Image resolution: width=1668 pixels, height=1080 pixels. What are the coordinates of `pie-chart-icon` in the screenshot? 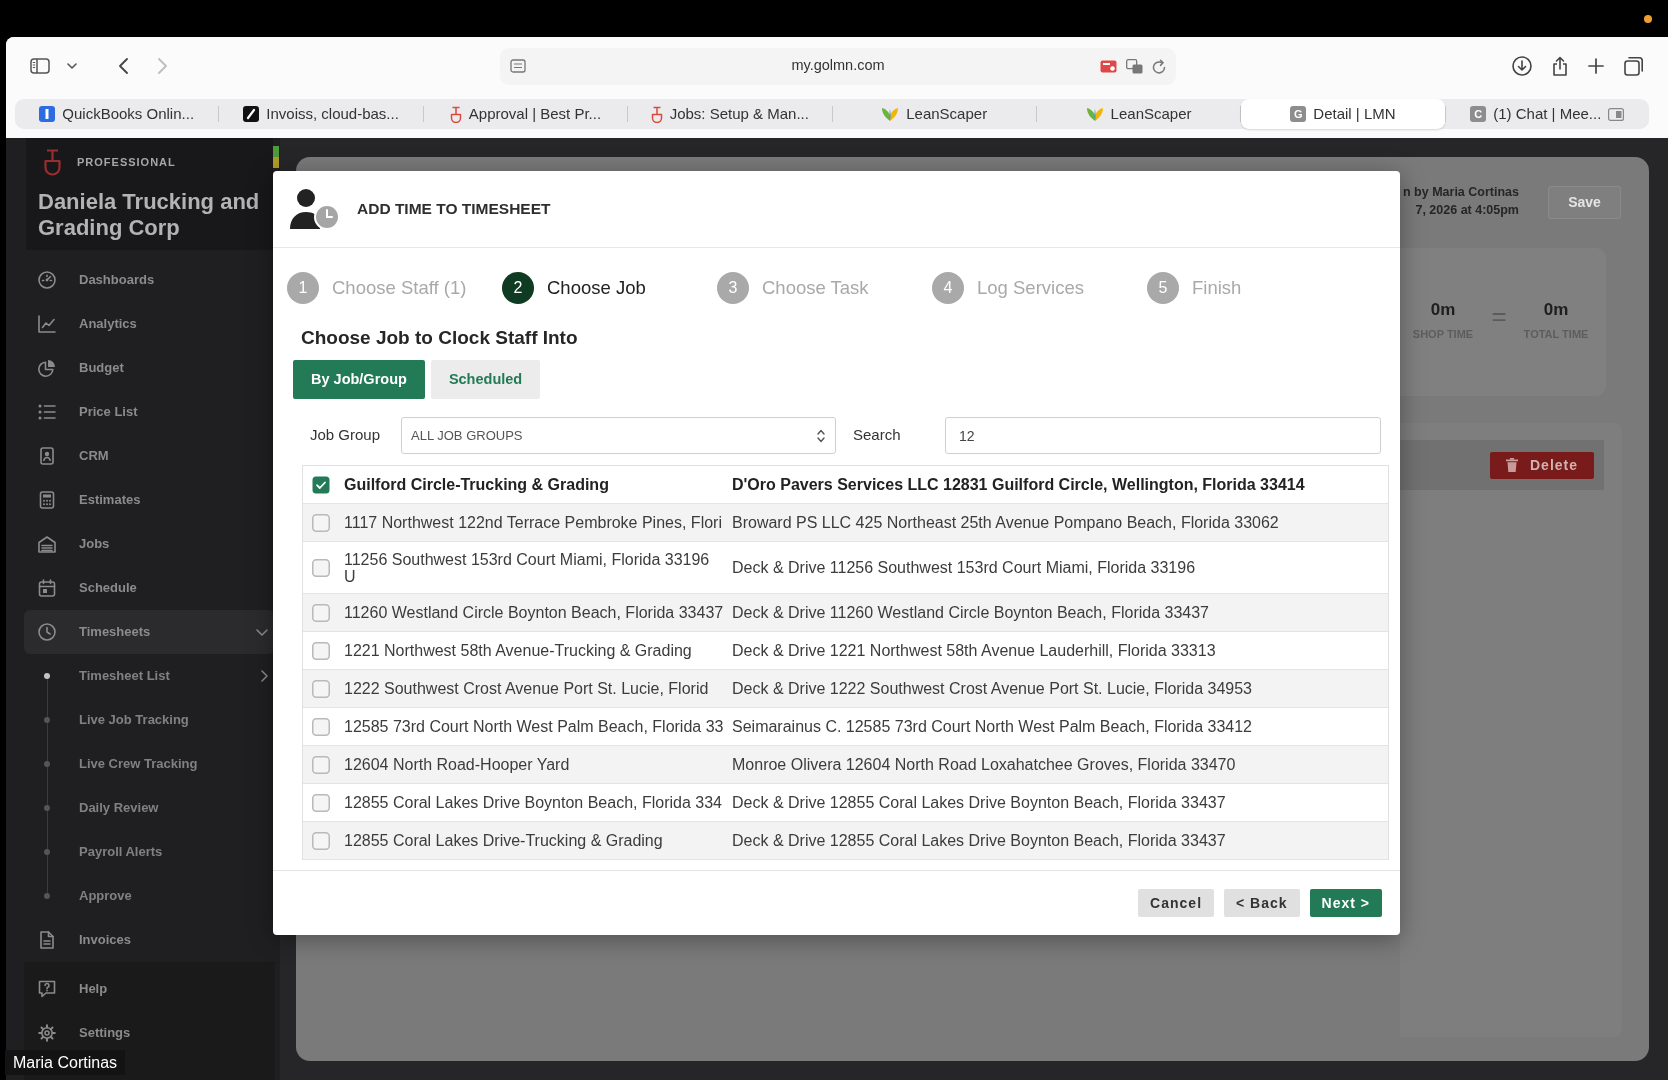 It's located at (47, 368).